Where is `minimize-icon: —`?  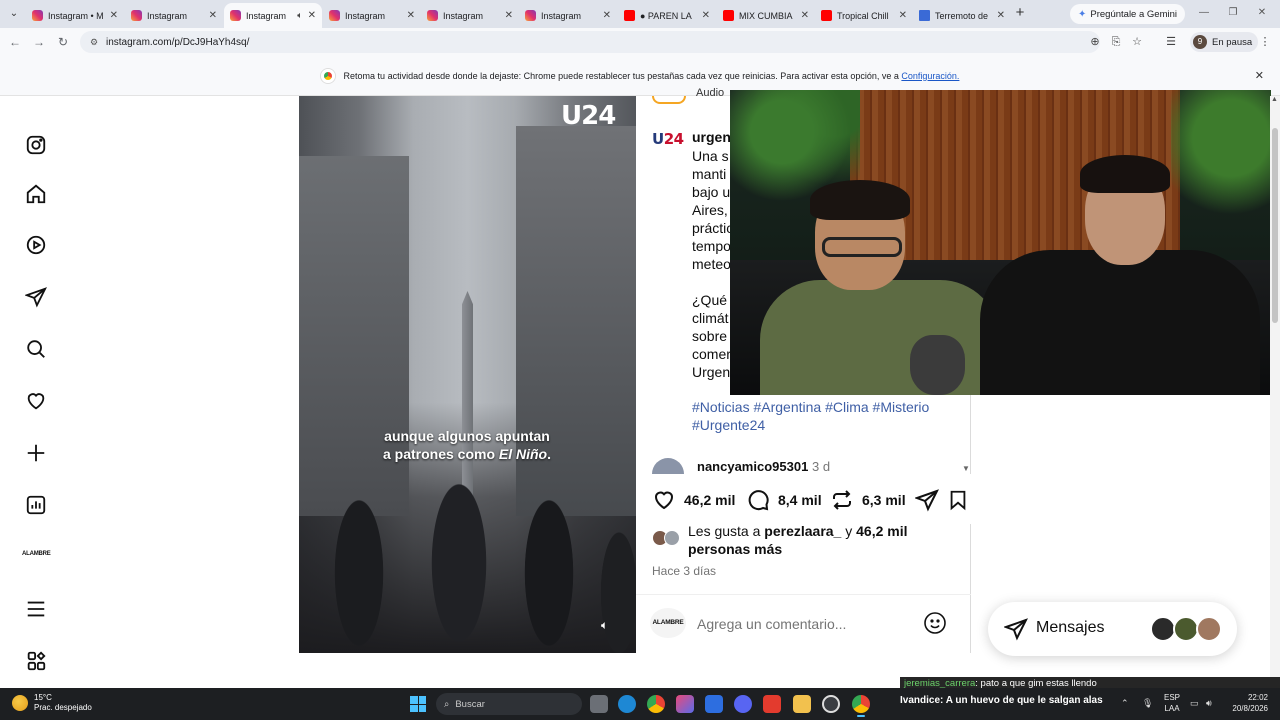
minimize-icon: — is located at coordinates (1204, 13).